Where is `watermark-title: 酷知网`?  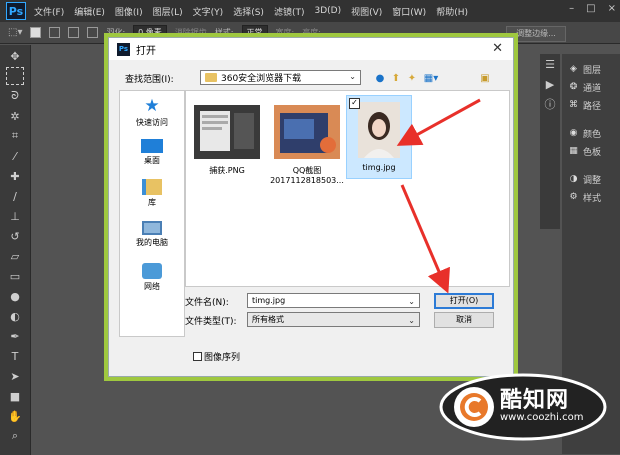 watermark-title: 酷知网 is located at coordinates (535, 400).